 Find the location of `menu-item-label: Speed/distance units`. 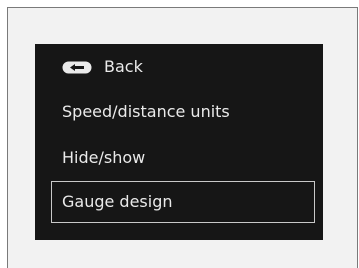

menu-item-label: Speed/distance units is located at coordinates (146, 111).